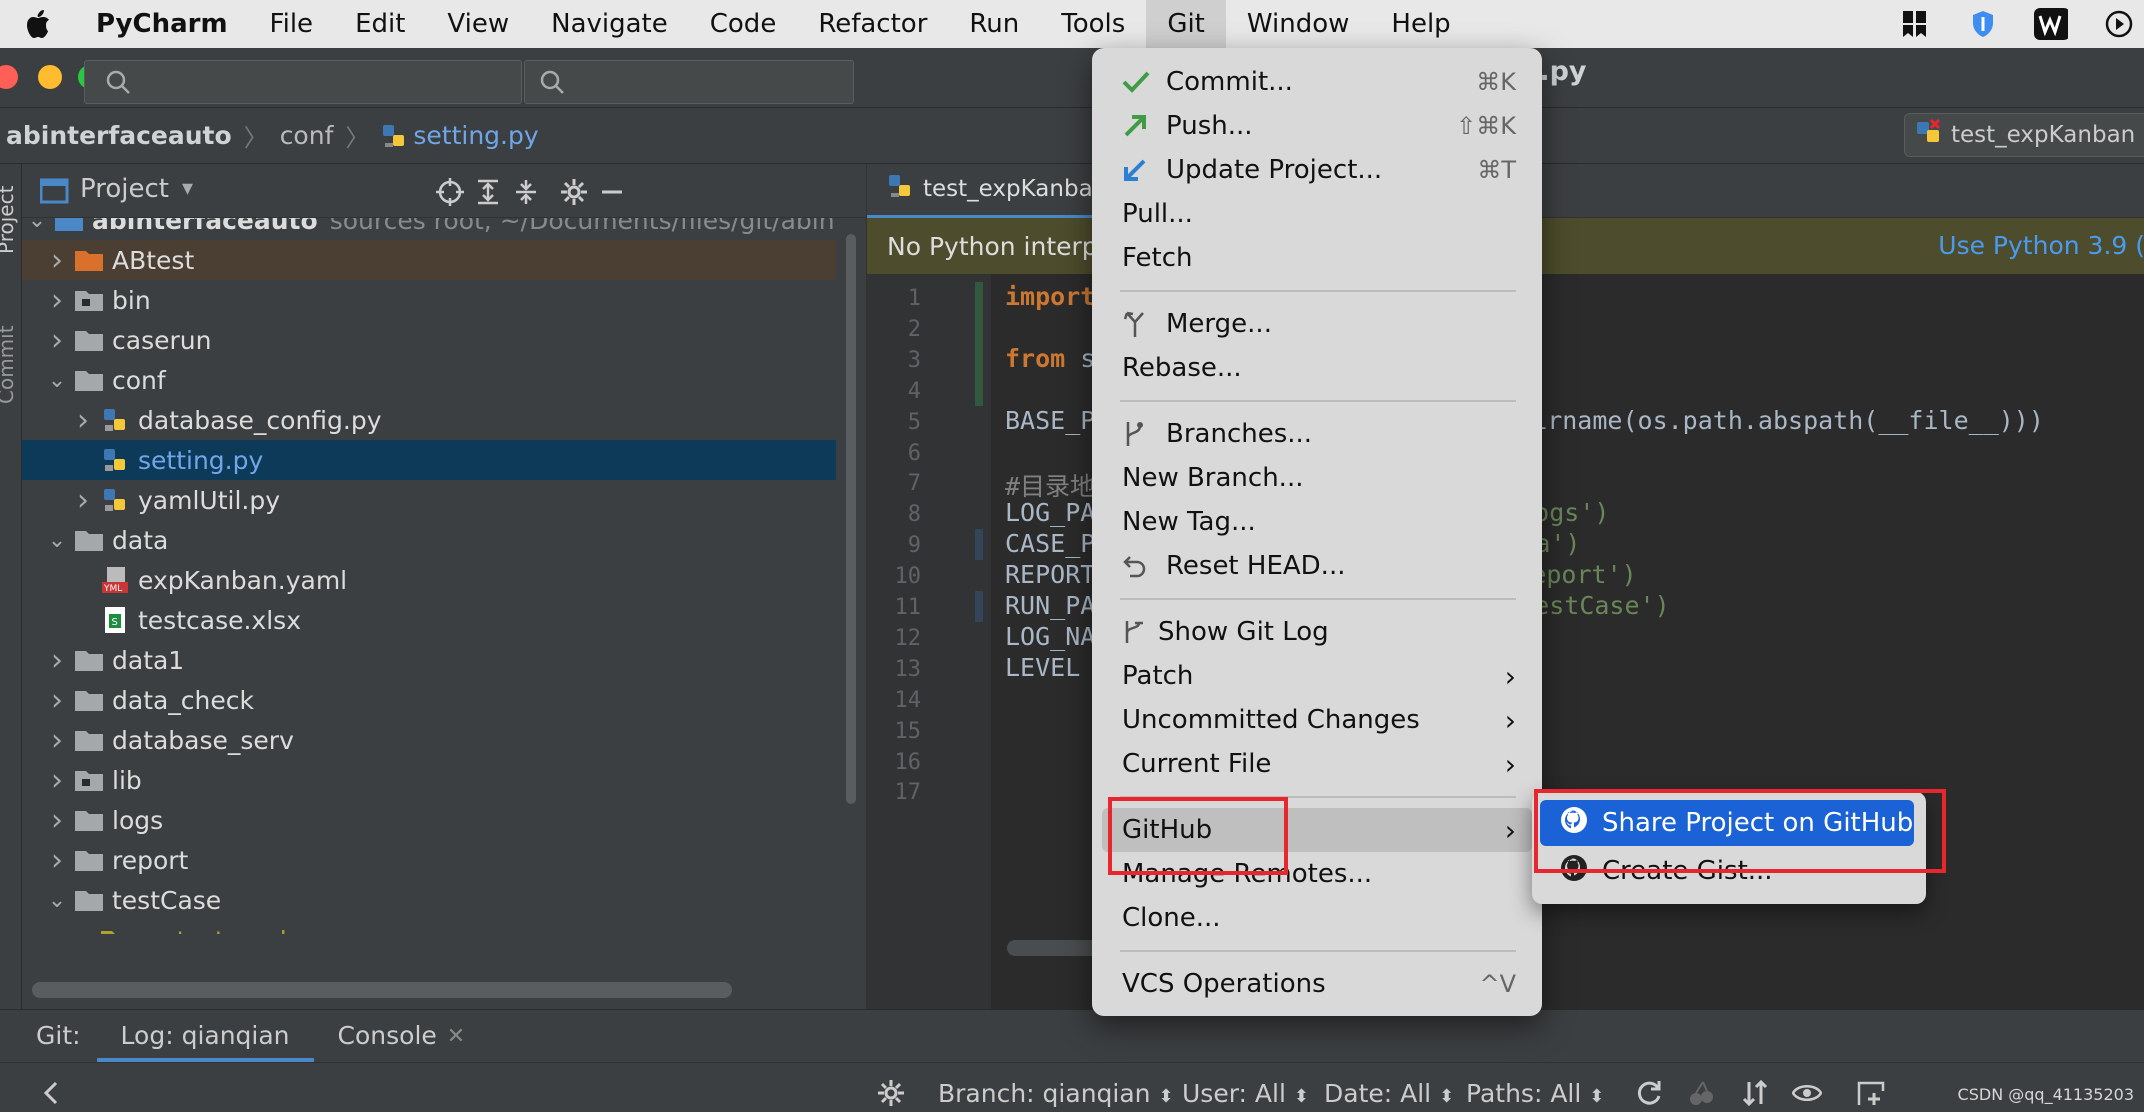  What do you see at coordinates (1755, 1093) in the screenshot?
I see `sort-arrows-icon` at bounding box center [1755, 1093].